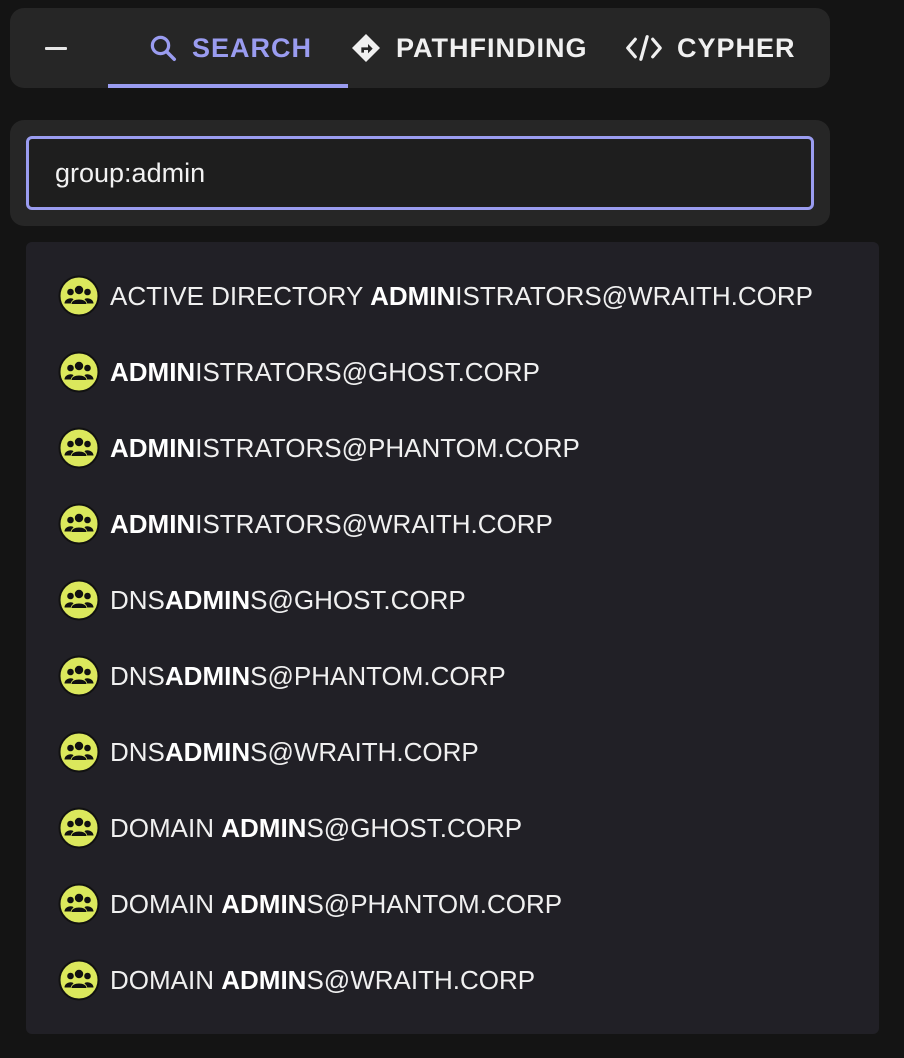 This screenshot has width=904, height=1058. I want to click on tab-pathfinding: PATHFINDING, so click(468, 48).